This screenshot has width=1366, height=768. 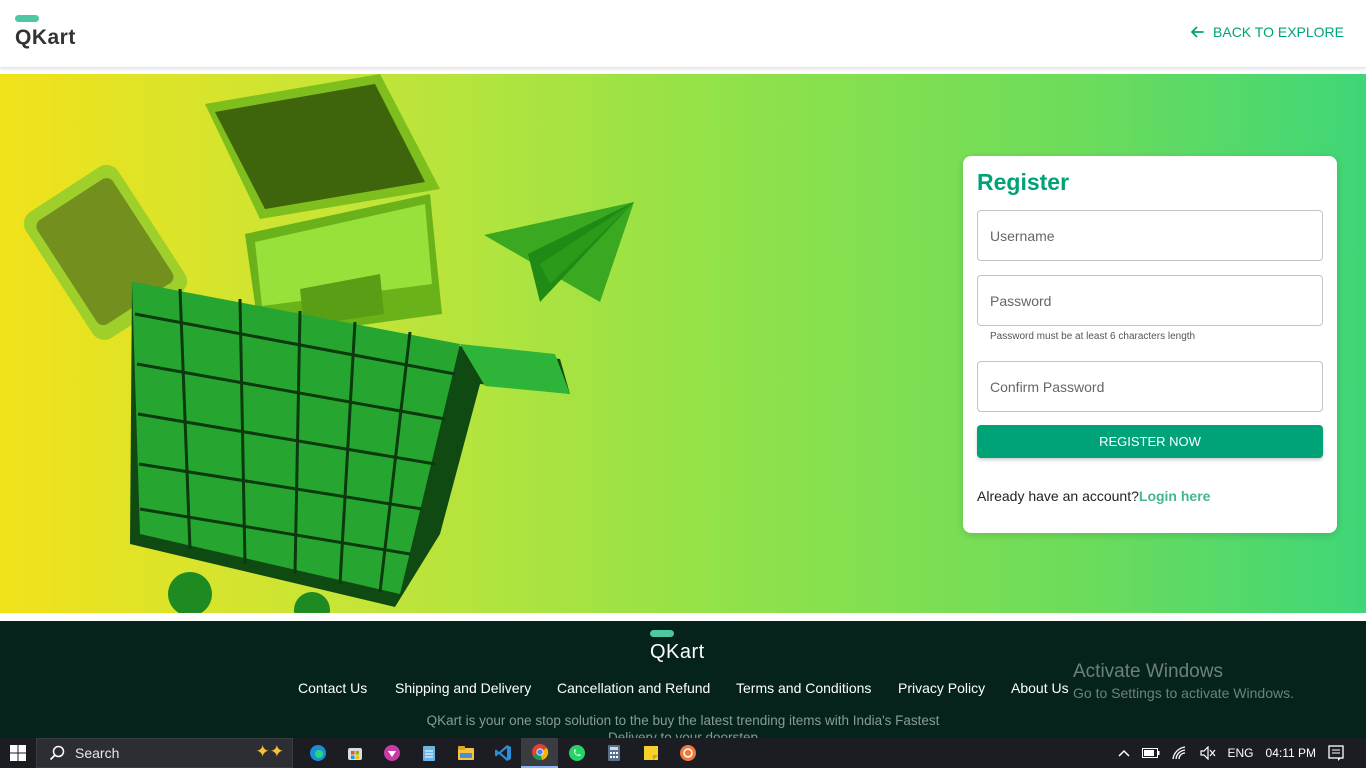 I want to click on login-here-link: Login here, so click(x=1175, y=496).